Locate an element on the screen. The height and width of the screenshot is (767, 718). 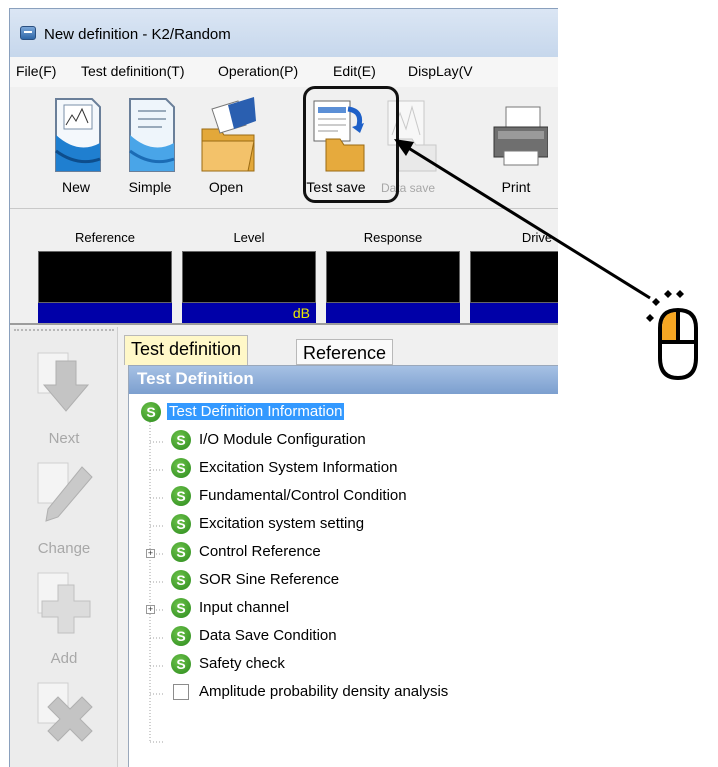
tree-item-label: Test Definition Information is located at coordinates (256, 411).